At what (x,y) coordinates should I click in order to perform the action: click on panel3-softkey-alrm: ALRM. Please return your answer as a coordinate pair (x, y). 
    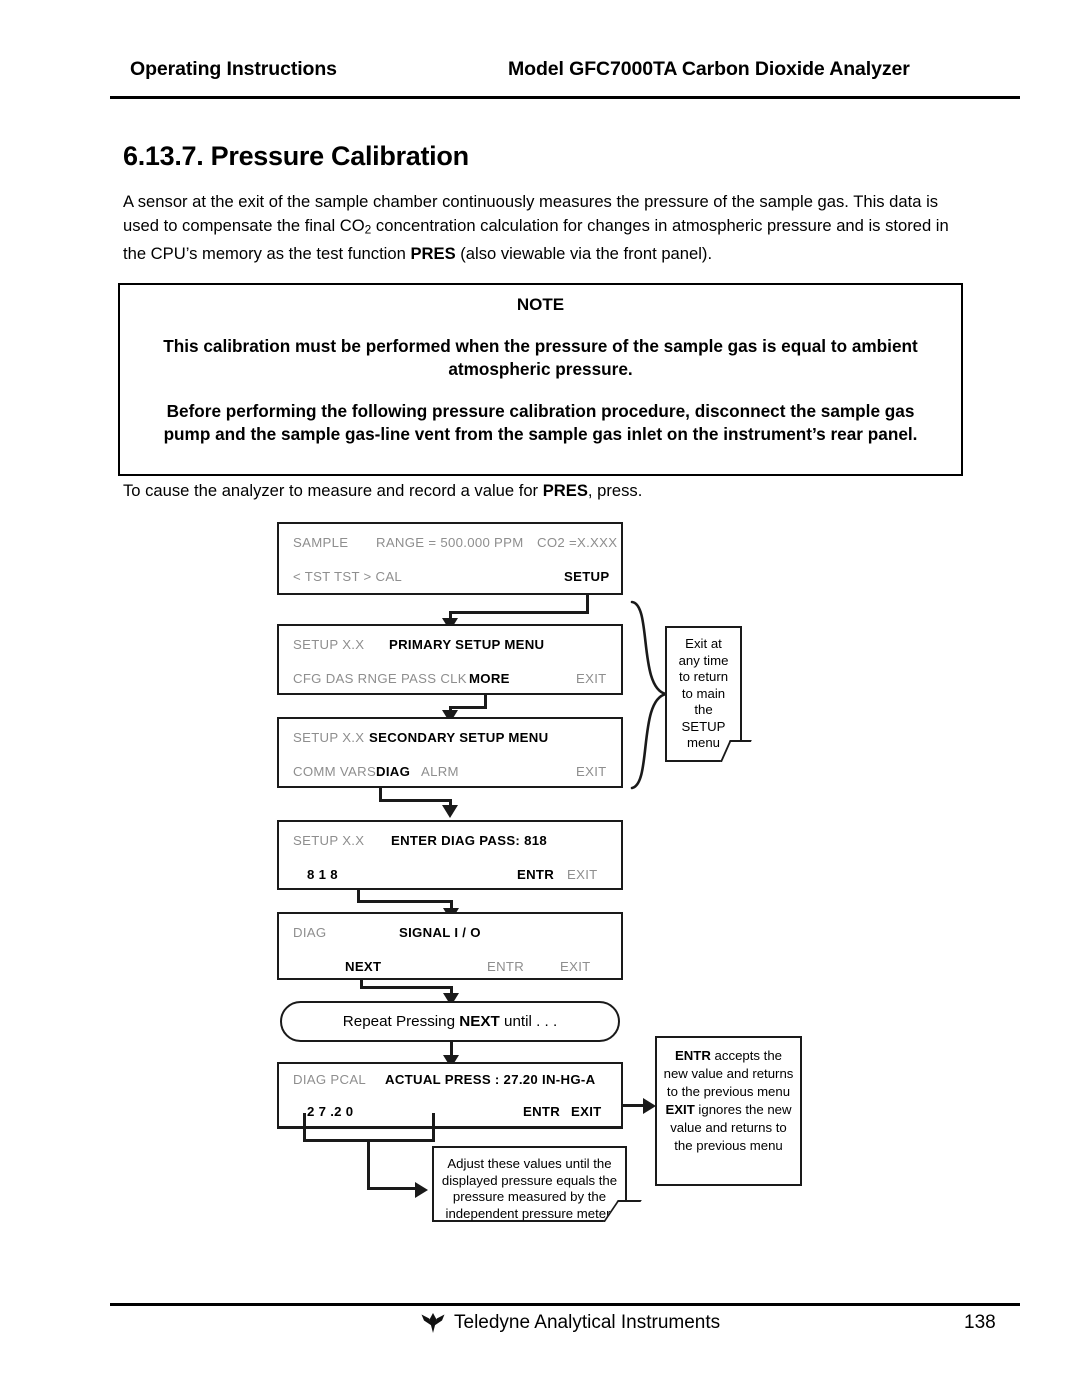
    Looking at the image, I should click on (440, 771).